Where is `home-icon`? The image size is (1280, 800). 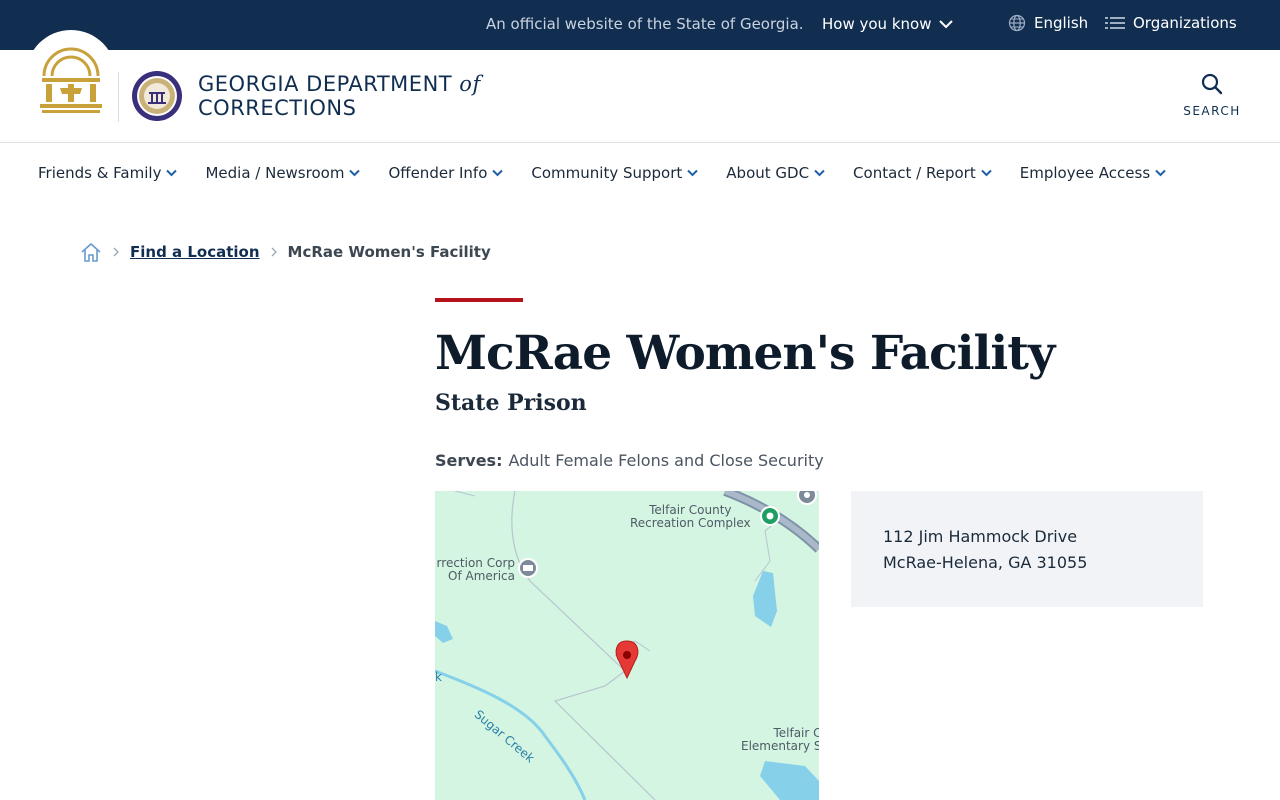
home-icon is located at coordinates (91, 252).